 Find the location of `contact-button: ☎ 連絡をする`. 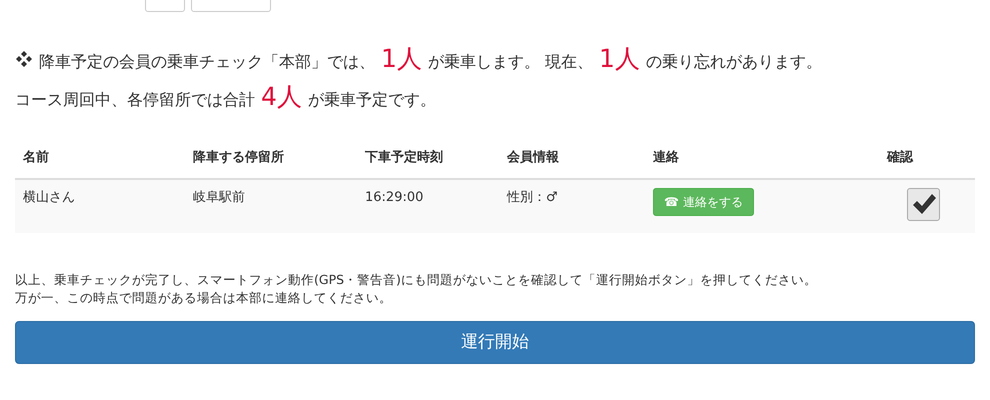

contact-button: ☎ 連絡をする is located at coordinates (703, 202).